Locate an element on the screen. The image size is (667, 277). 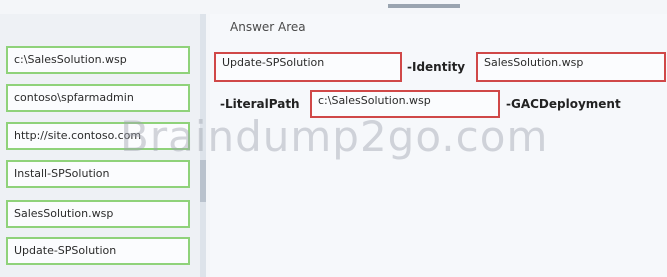
answer-slot-cmdlet: Update-SPSolution is located at coordinates (308, 67).